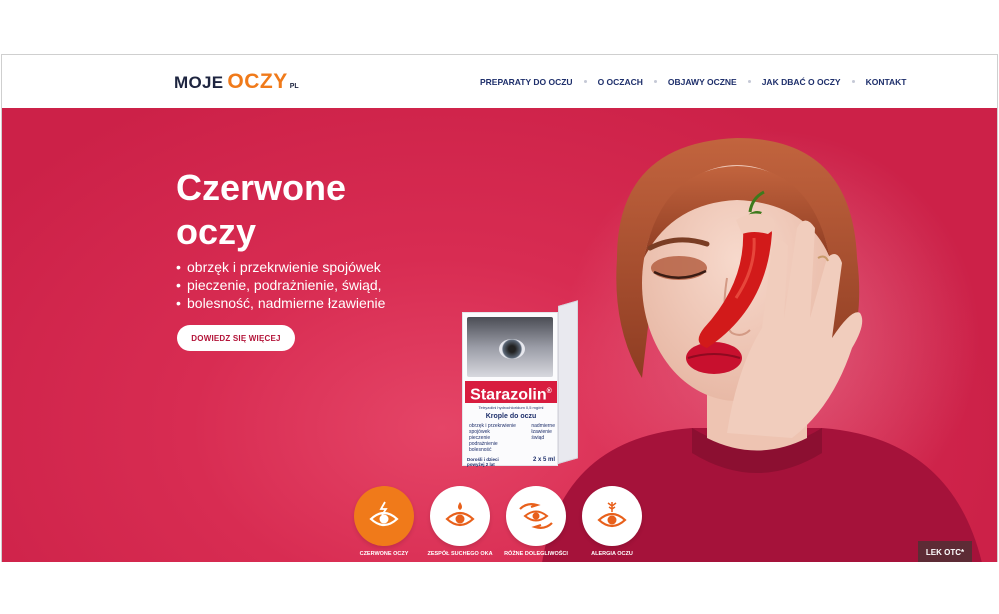 This screenshot has width=999, height=614. I want to click on symptom-tile-various: RÓŻNE DOLEGLIWOŚCI, so click(536, 521).